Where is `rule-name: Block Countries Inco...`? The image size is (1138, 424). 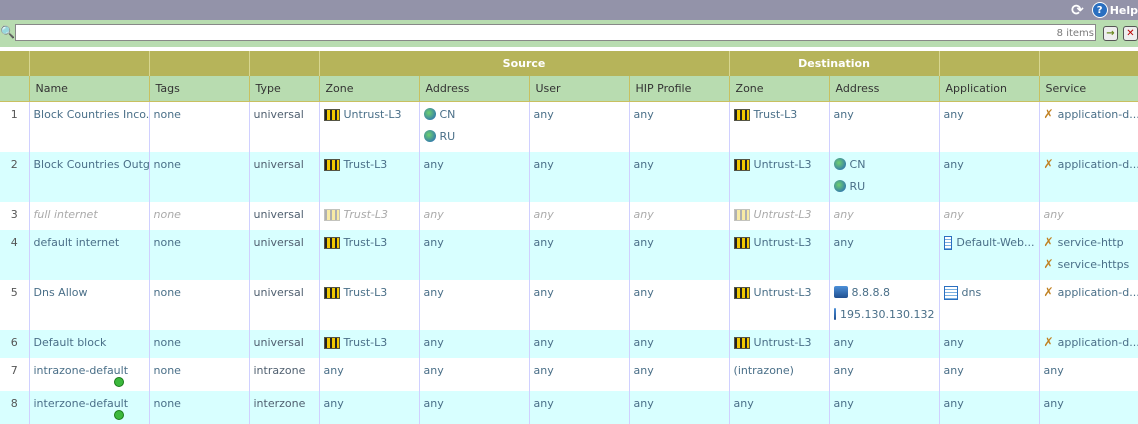
rule-name: Block Countries Inco... is located at coordinates (88, 126).